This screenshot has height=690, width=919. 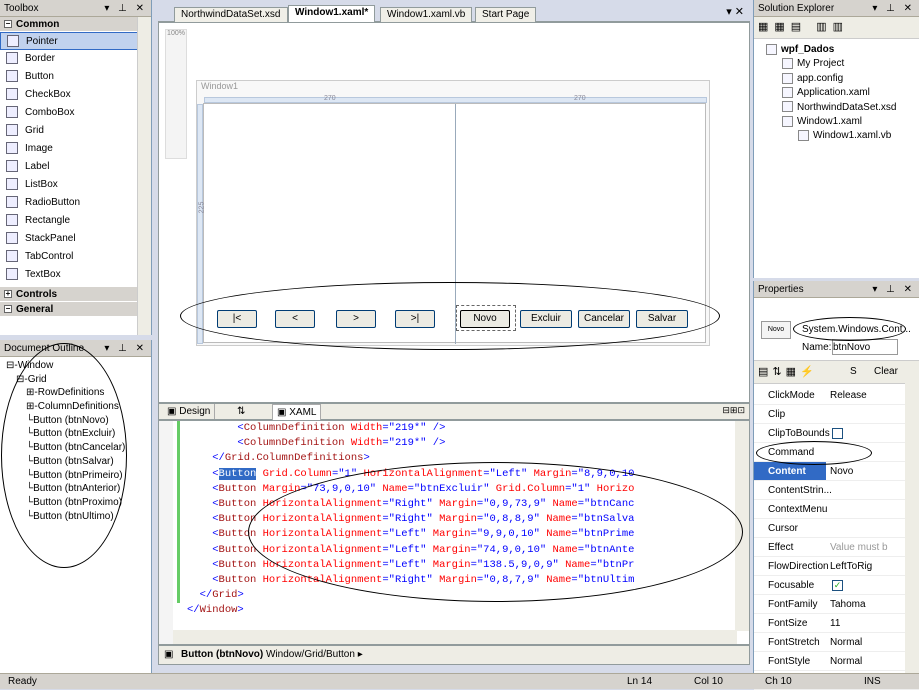 I want to click on toolbox-item-textbox: TextBox, so click(x=75, y=275).